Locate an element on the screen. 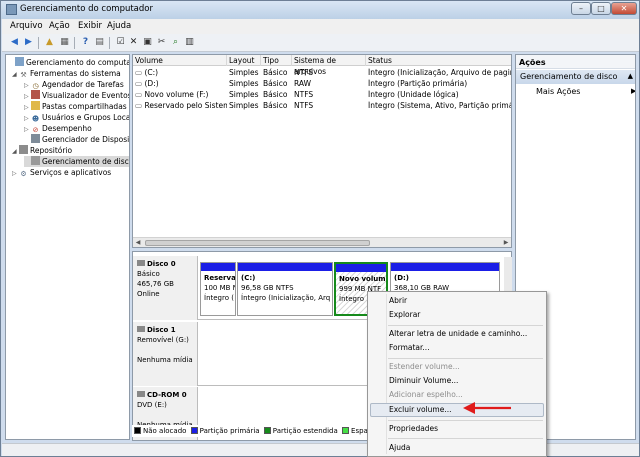  volume-name: Reservado pelo Sistema is located at coordinates (185, 105).